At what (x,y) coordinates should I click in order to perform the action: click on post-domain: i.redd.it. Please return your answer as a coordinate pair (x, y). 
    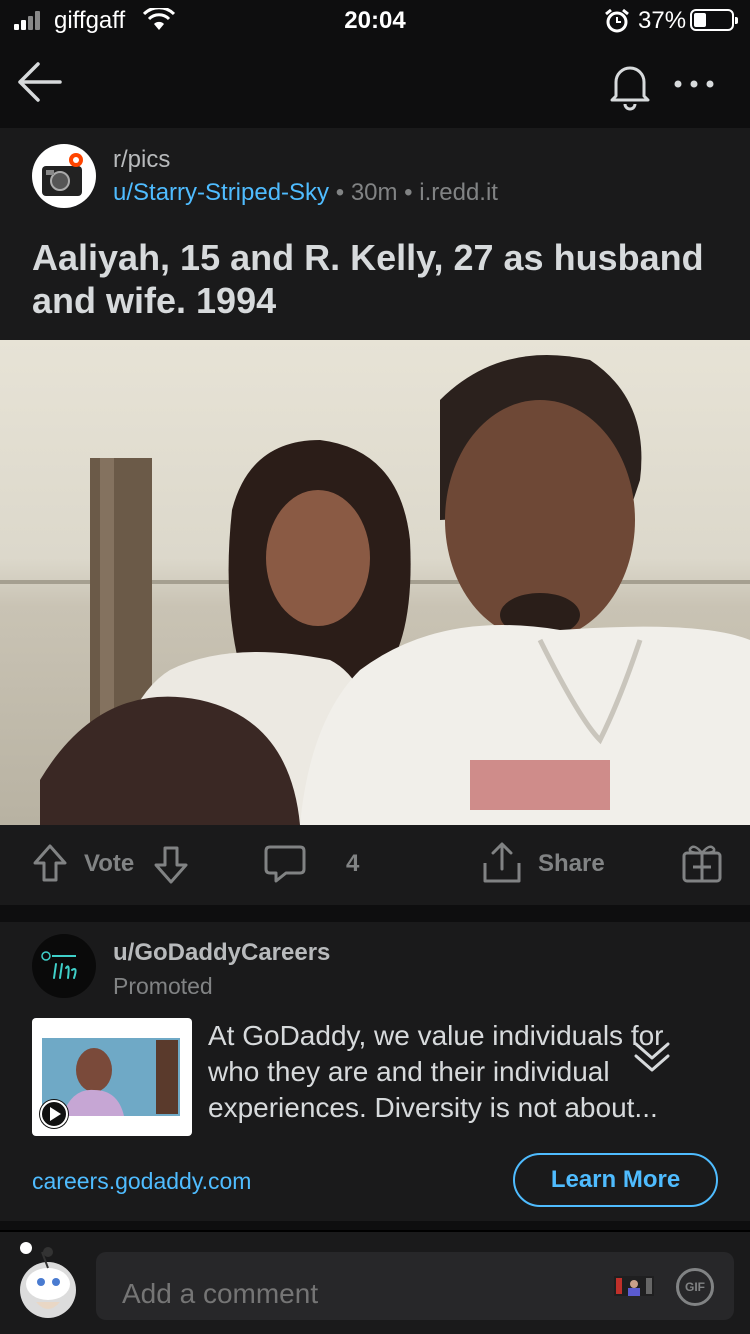
    Looking at the image, I should click on (458, 192).